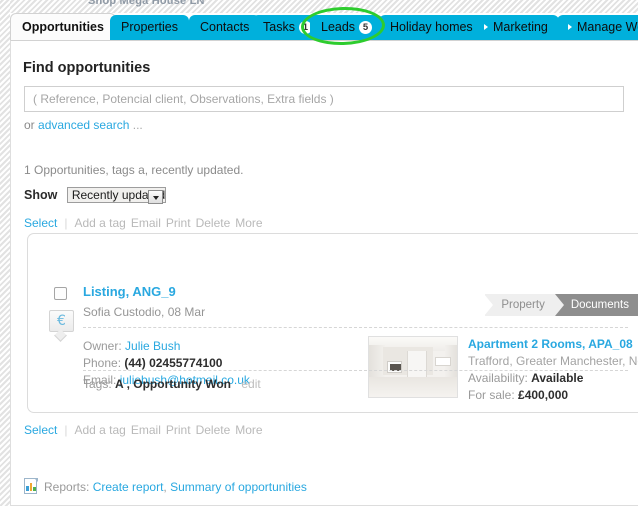 This screenshot has width=638, height=506. What do you see at coordinates (41, 195) in the screenshot?
I see `show-label: Show` at bounding box center [41, 195].